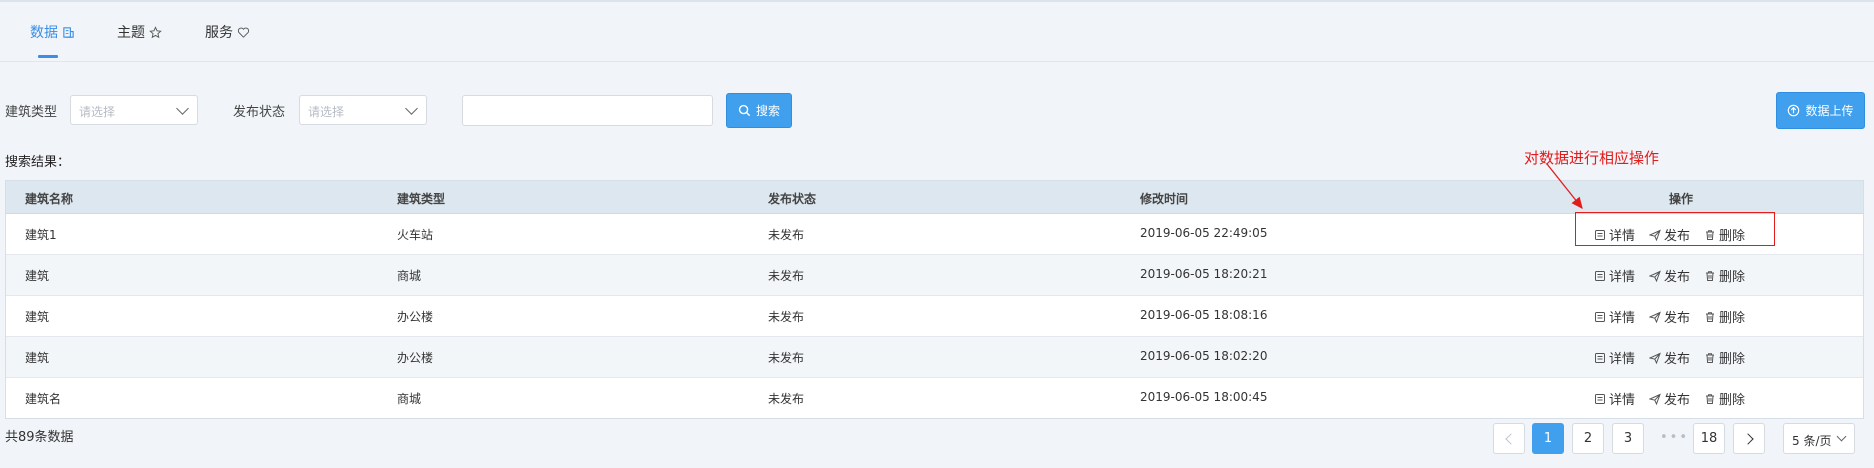  I want to click on tab-service: 服务, so click(227, 32).